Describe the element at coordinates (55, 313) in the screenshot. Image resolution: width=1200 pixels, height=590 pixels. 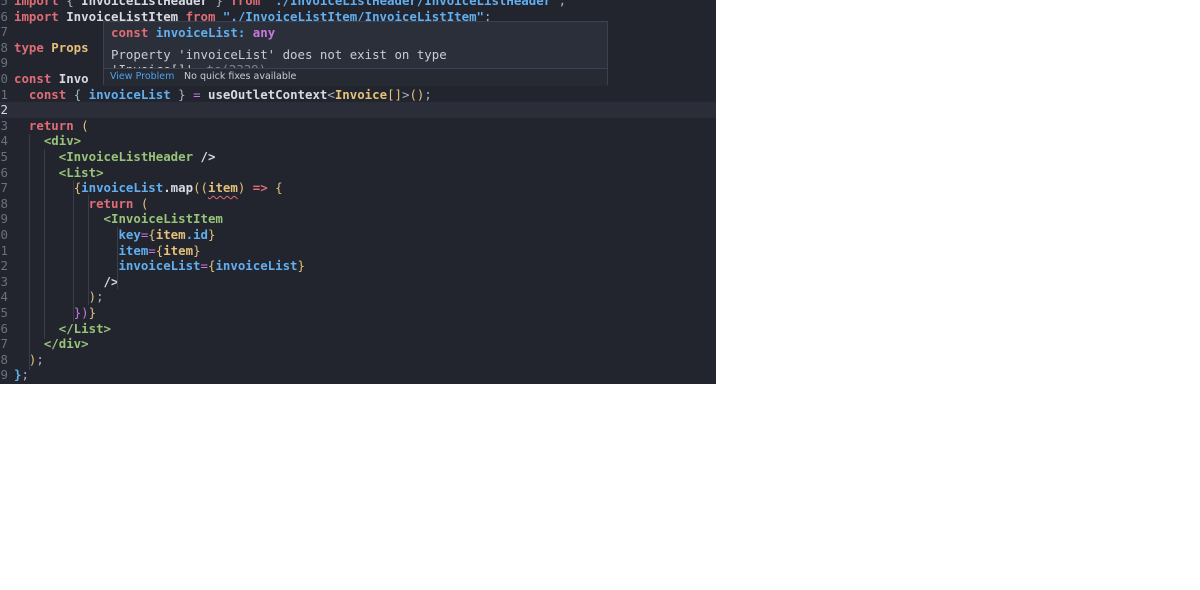
I see `line-code: })}` at that location.